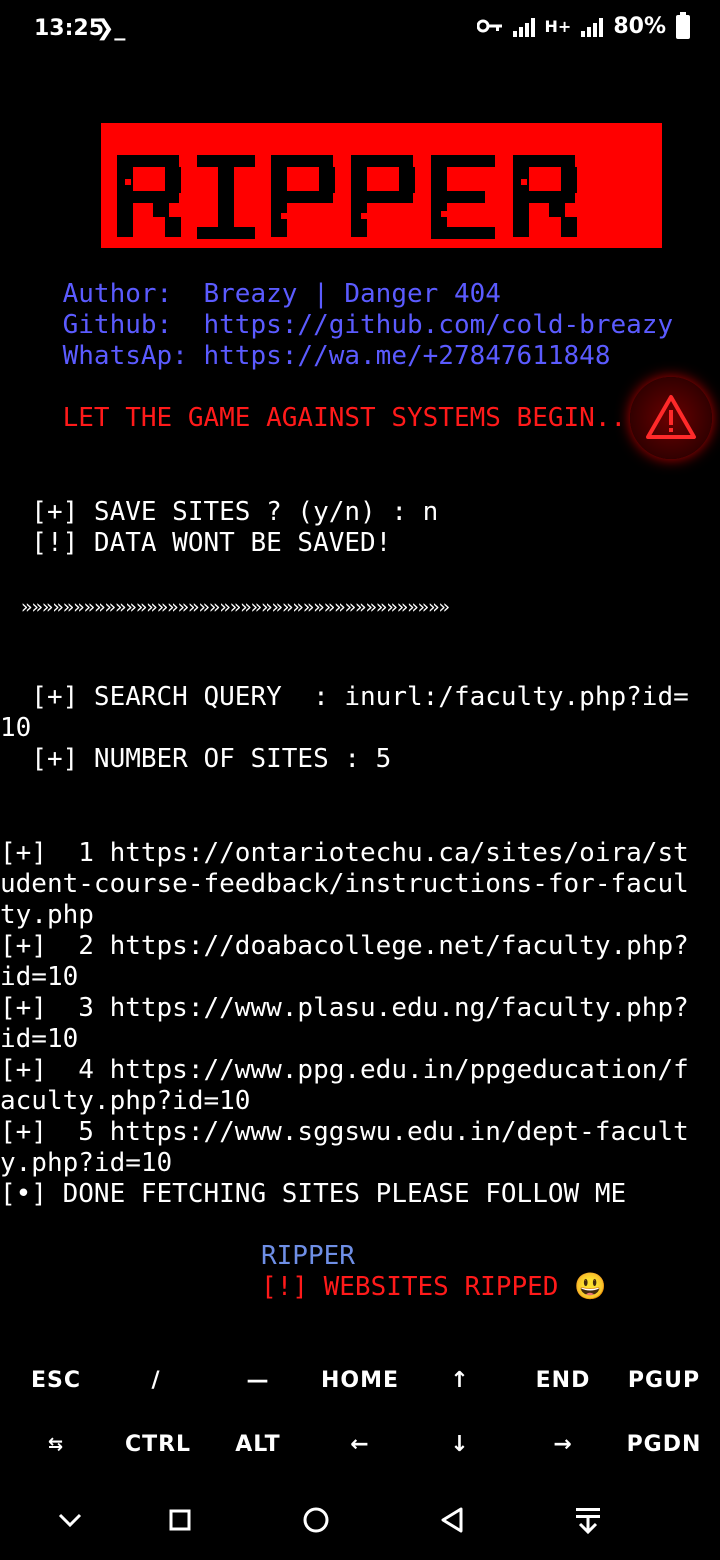 This screenshot has height=1560, width=720. Describe the element at coordinates (125, 1101) in the screenshot. I see `result-line: aculty.php?id=10` at that location.